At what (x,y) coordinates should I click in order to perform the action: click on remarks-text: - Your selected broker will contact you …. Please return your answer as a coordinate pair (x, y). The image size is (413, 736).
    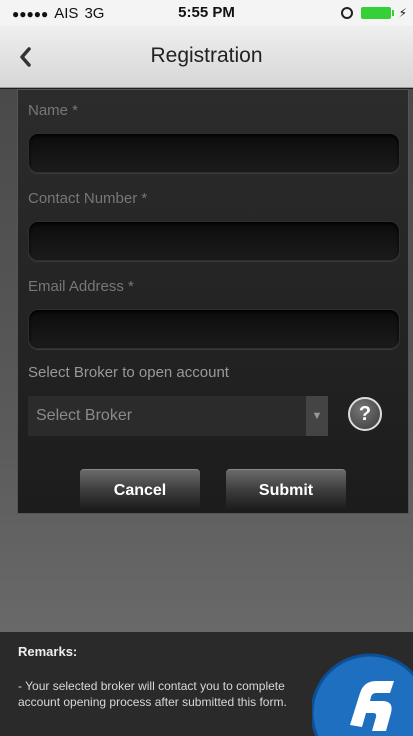
    Looking at the image, I should click on (152, 694).